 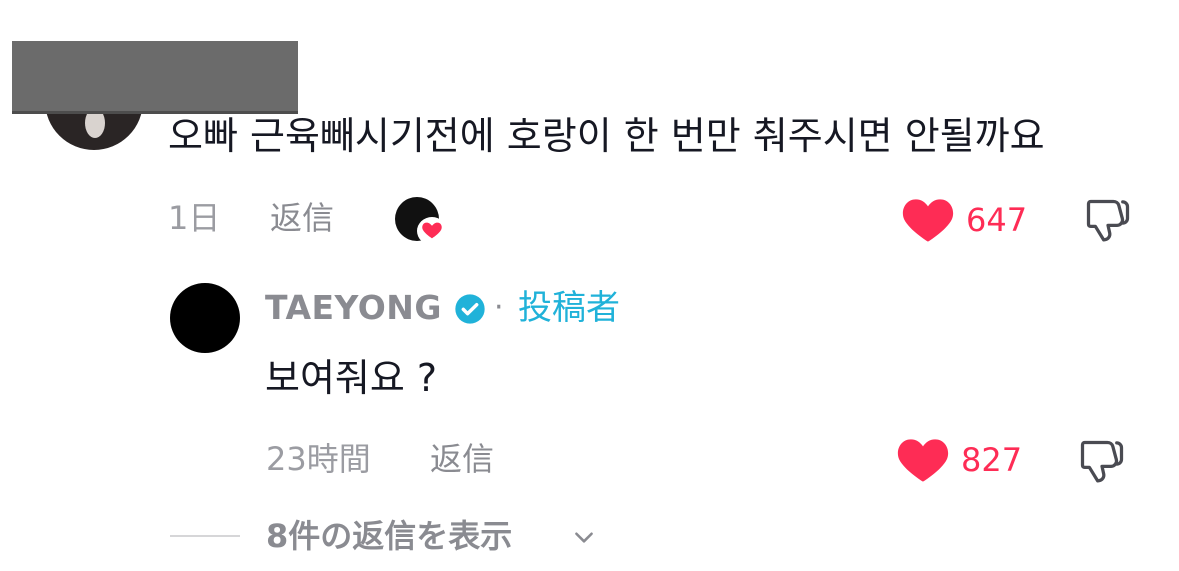 What do you see at coordinates (353, 308) in the screenshot?
I see `reply-author-name: TAEYONG` at bounding box center [353, 308].